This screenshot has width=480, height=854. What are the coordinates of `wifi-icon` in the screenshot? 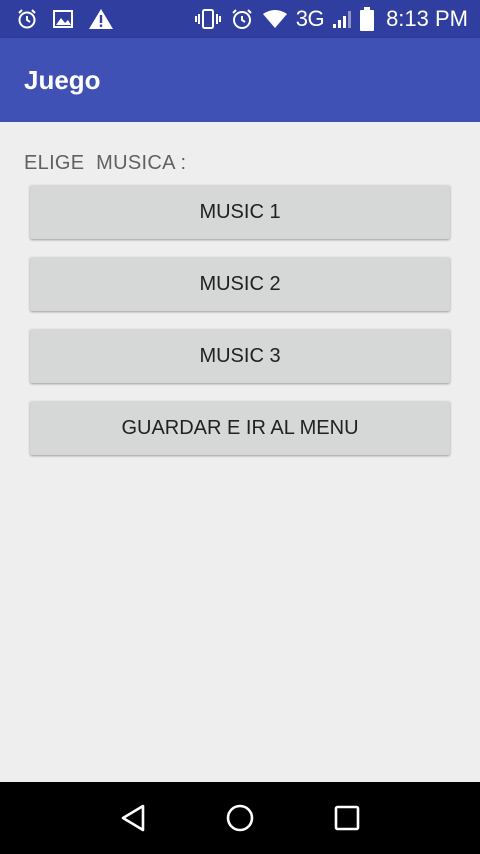 It's located at (275, 19).